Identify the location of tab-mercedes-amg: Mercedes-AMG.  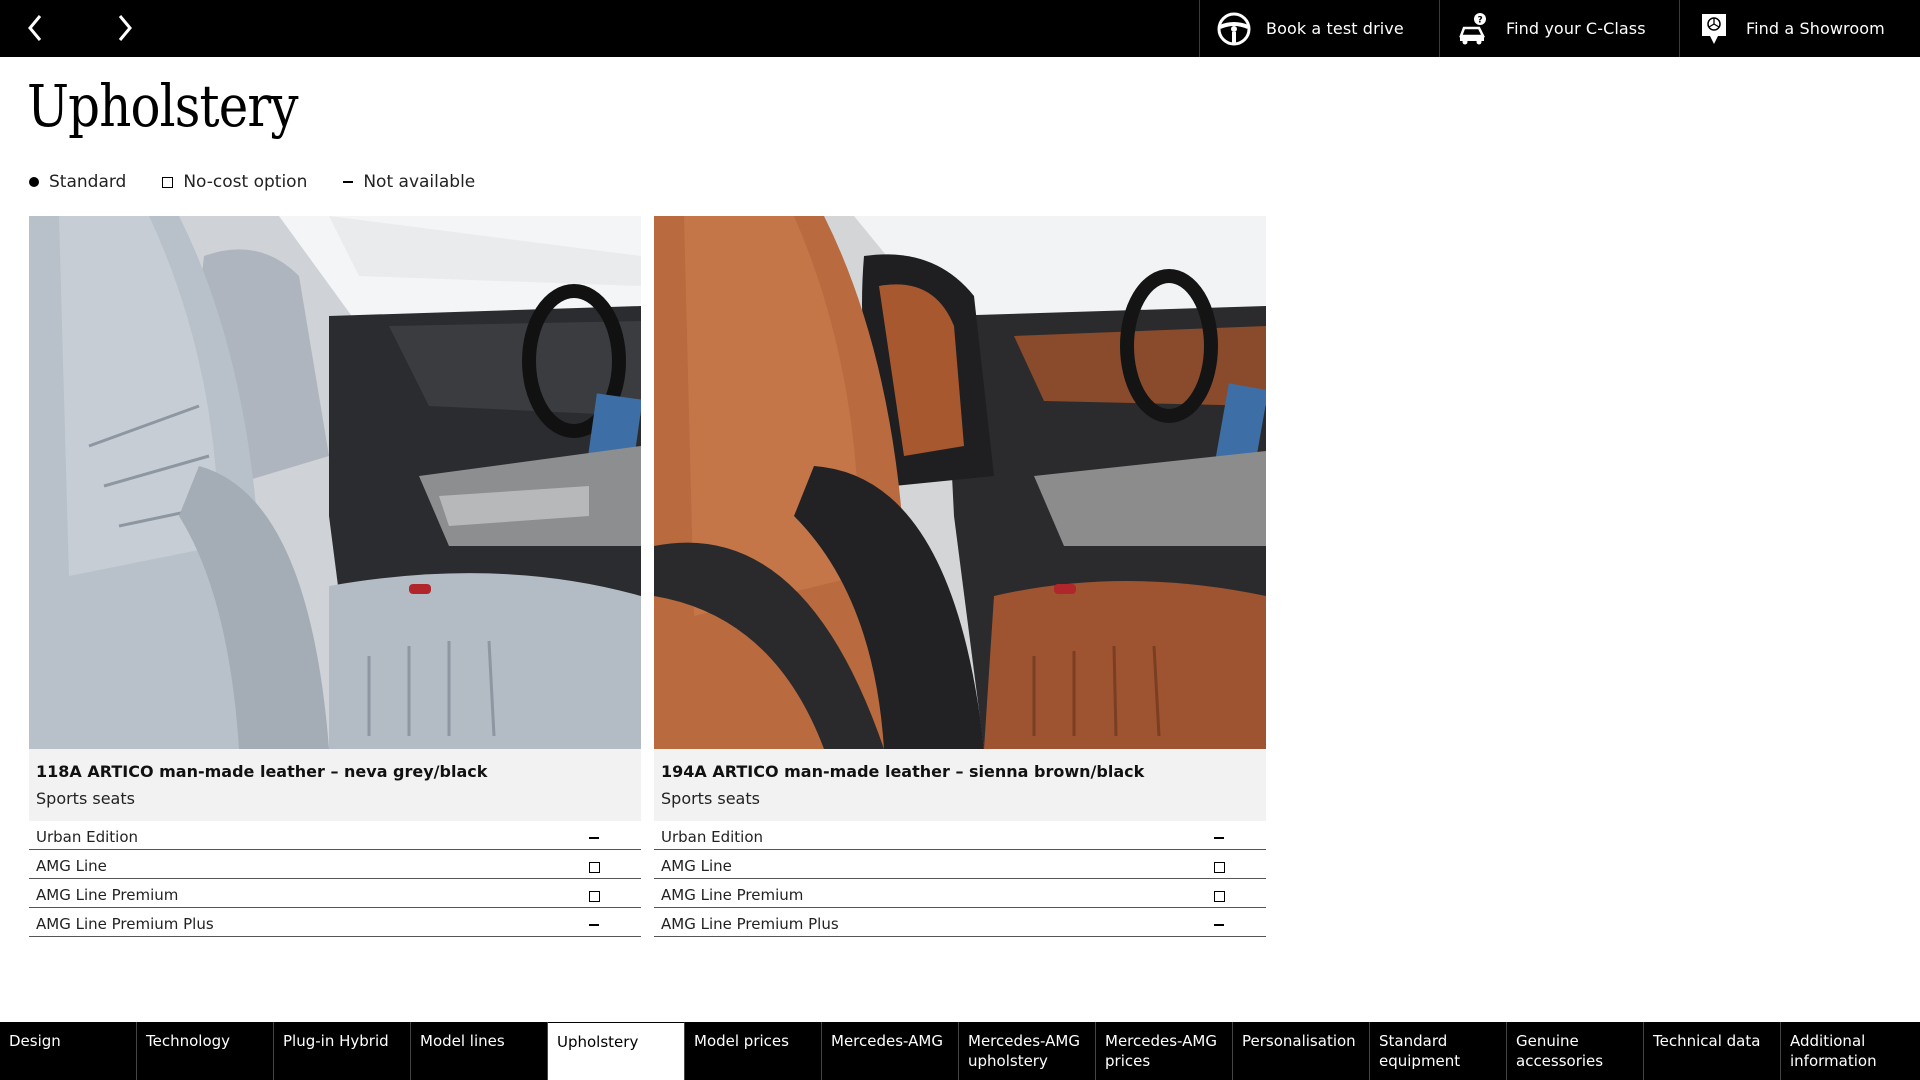
(890, 1051).